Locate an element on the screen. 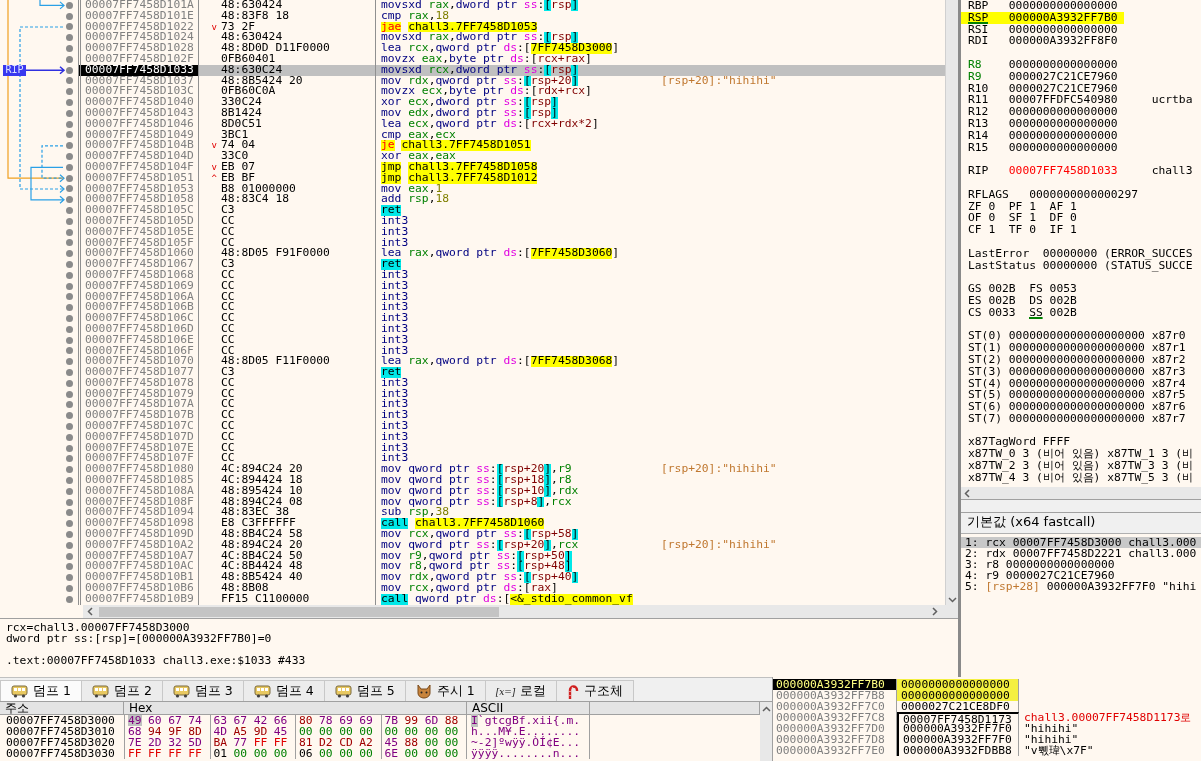 The height and width of the screenshot is (761, 1201). register-row: R15 0000000000000000 is located at coordinates (1042, 147).